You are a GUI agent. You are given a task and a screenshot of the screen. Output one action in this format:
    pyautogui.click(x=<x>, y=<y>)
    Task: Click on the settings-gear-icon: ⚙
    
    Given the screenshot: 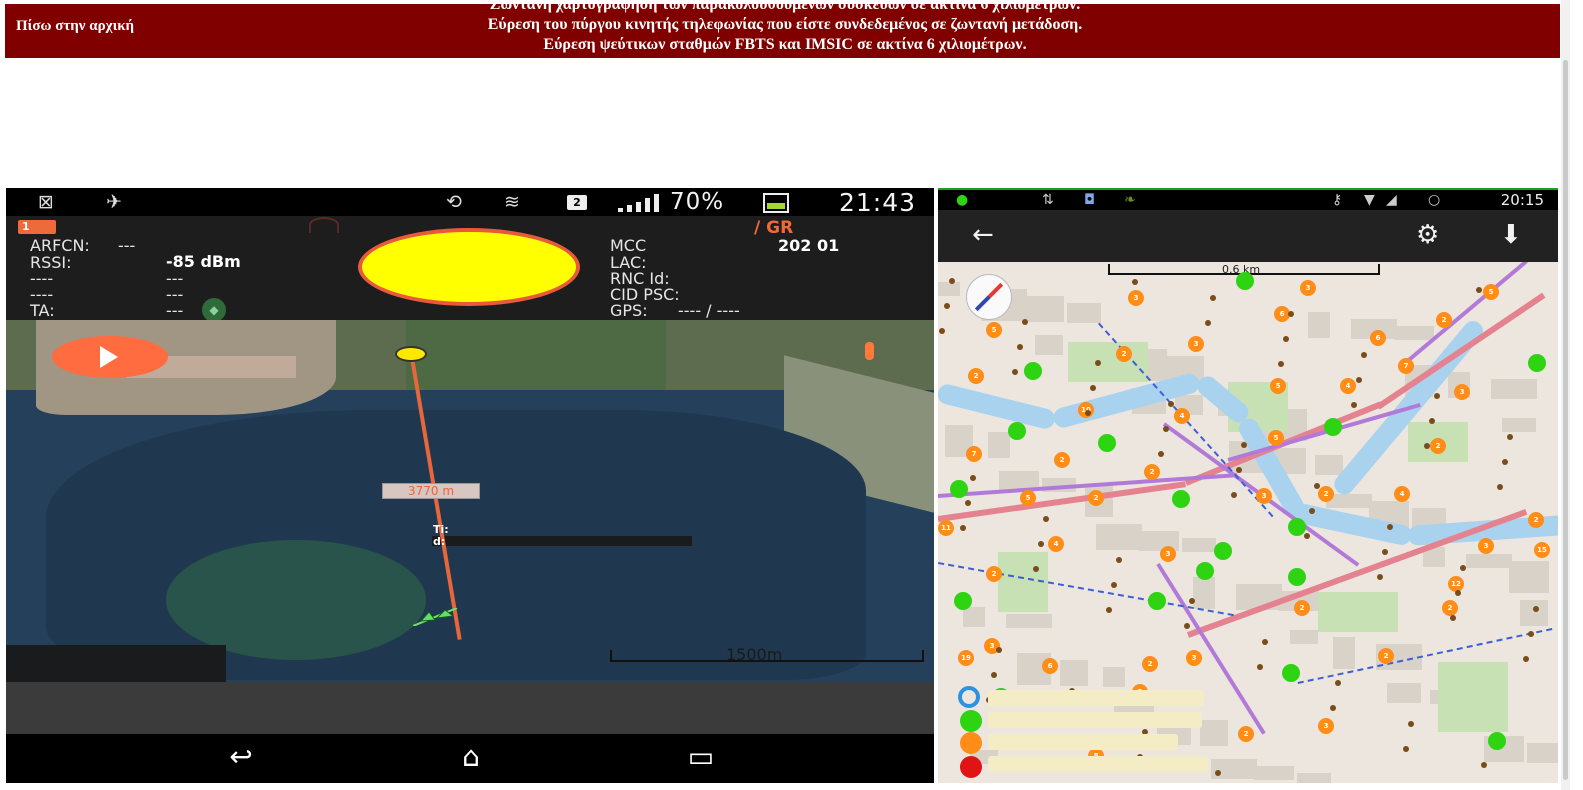 What is the action you would take?
    pyautogui.click(x=1427, y=235)
    